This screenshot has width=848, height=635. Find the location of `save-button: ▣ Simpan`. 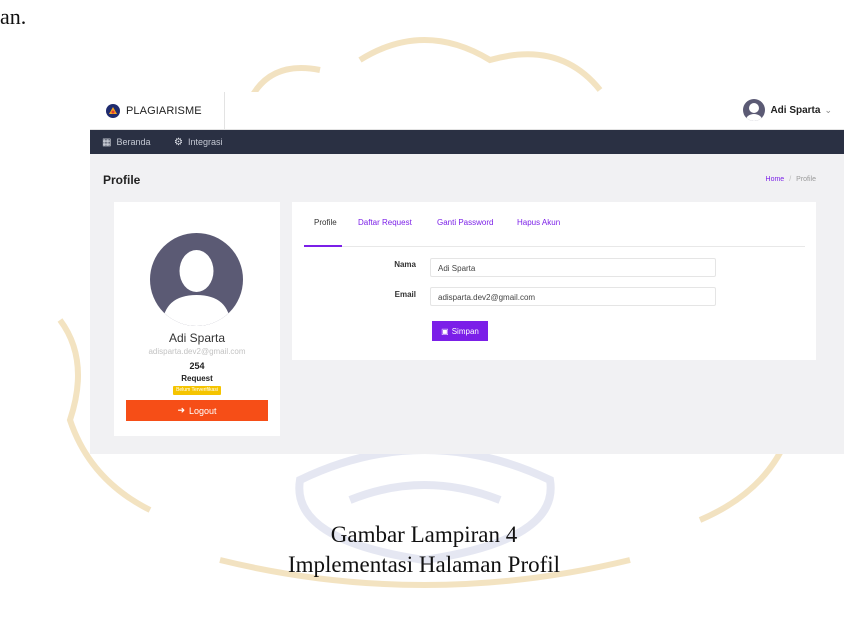

save-button: ▣ Simpan is located at coordinates (460, 331).